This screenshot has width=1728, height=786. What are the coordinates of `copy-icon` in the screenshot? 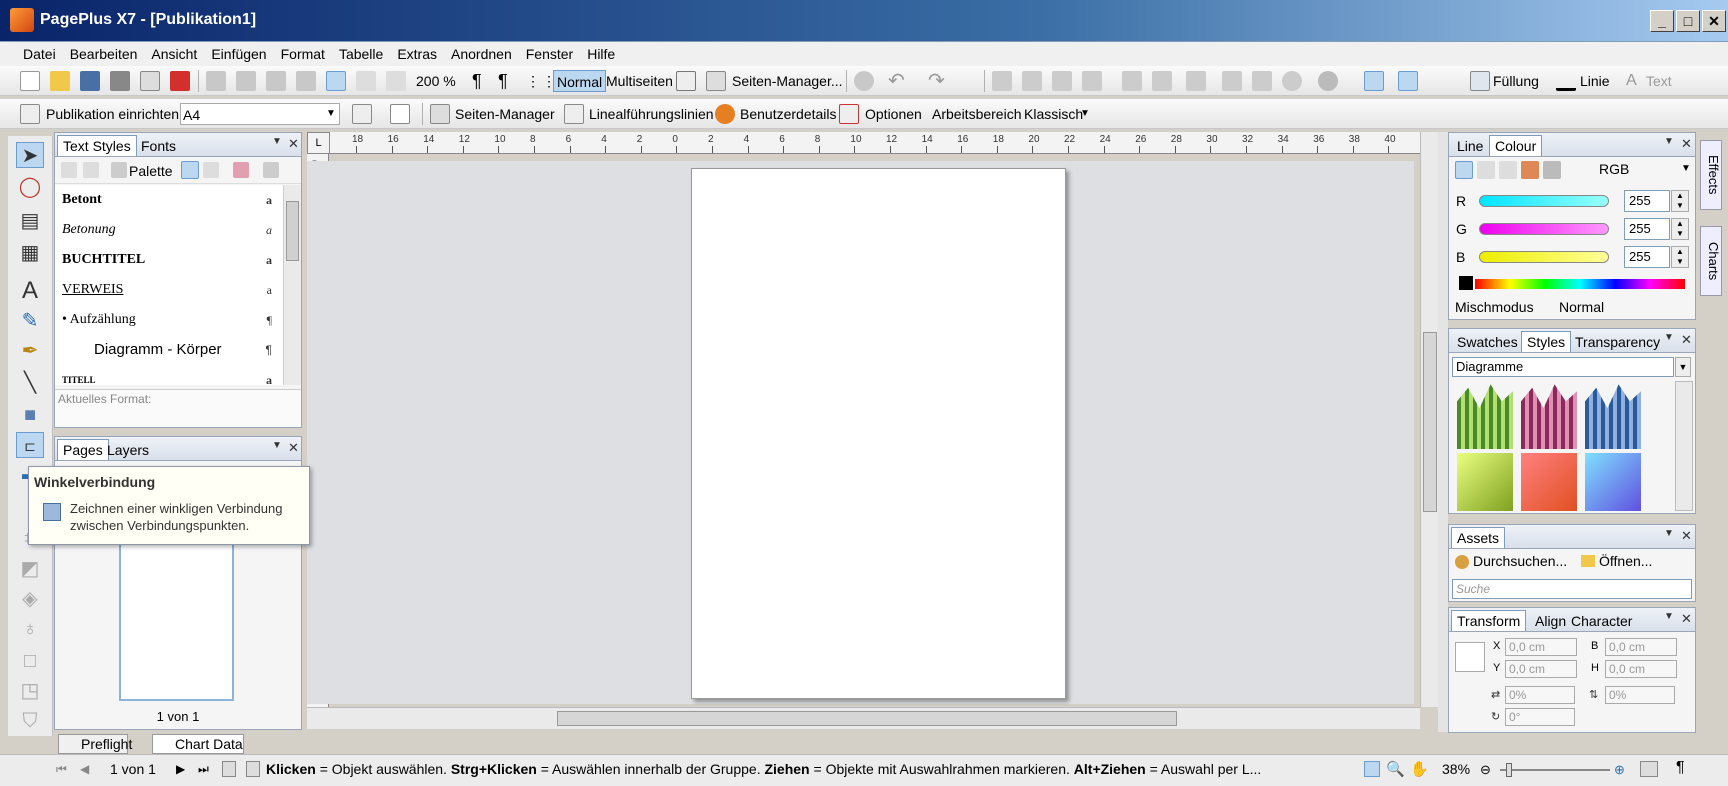 It's located at (246, 81).